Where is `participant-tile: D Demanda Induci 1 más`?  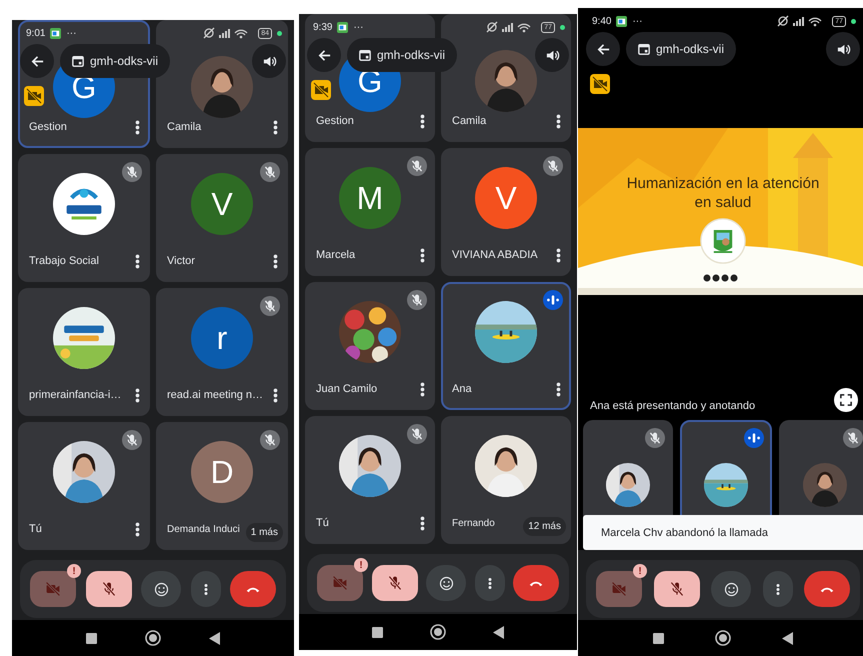
participant-tile: D Demanda Induci 1 más is located at coordinates (222, 486).